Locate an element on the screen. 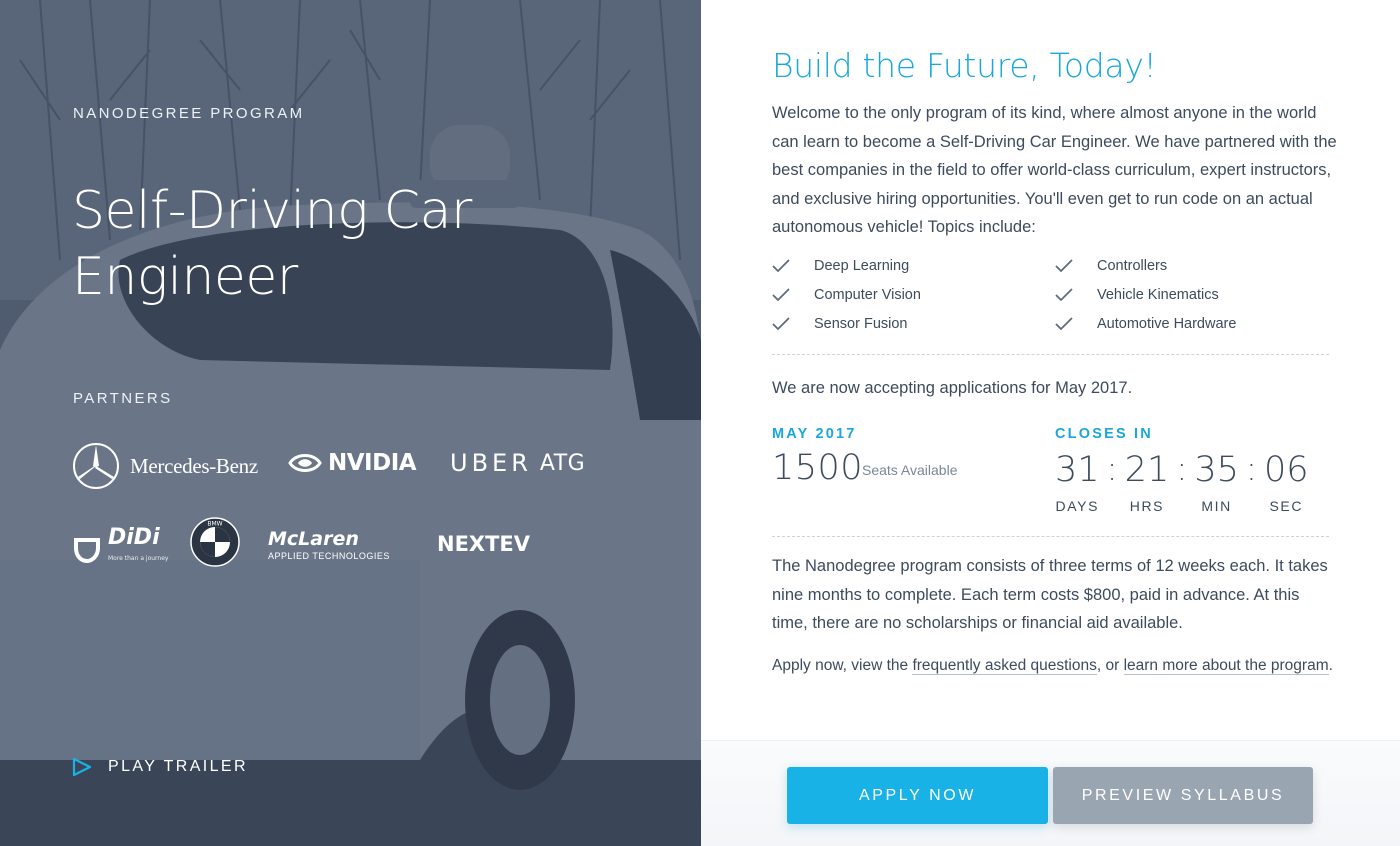  topic-label: Deep Learning is located at coordinates (862, 265).